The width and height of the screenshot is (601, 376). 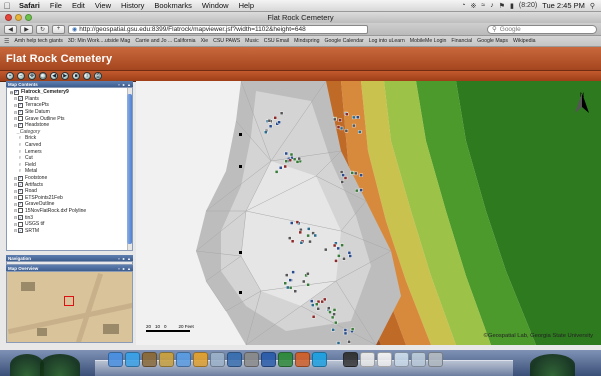 What do you see at coordinates (183, 359) in the screenshot?
I see `itunes-icon` at bounding box center [183, 359].